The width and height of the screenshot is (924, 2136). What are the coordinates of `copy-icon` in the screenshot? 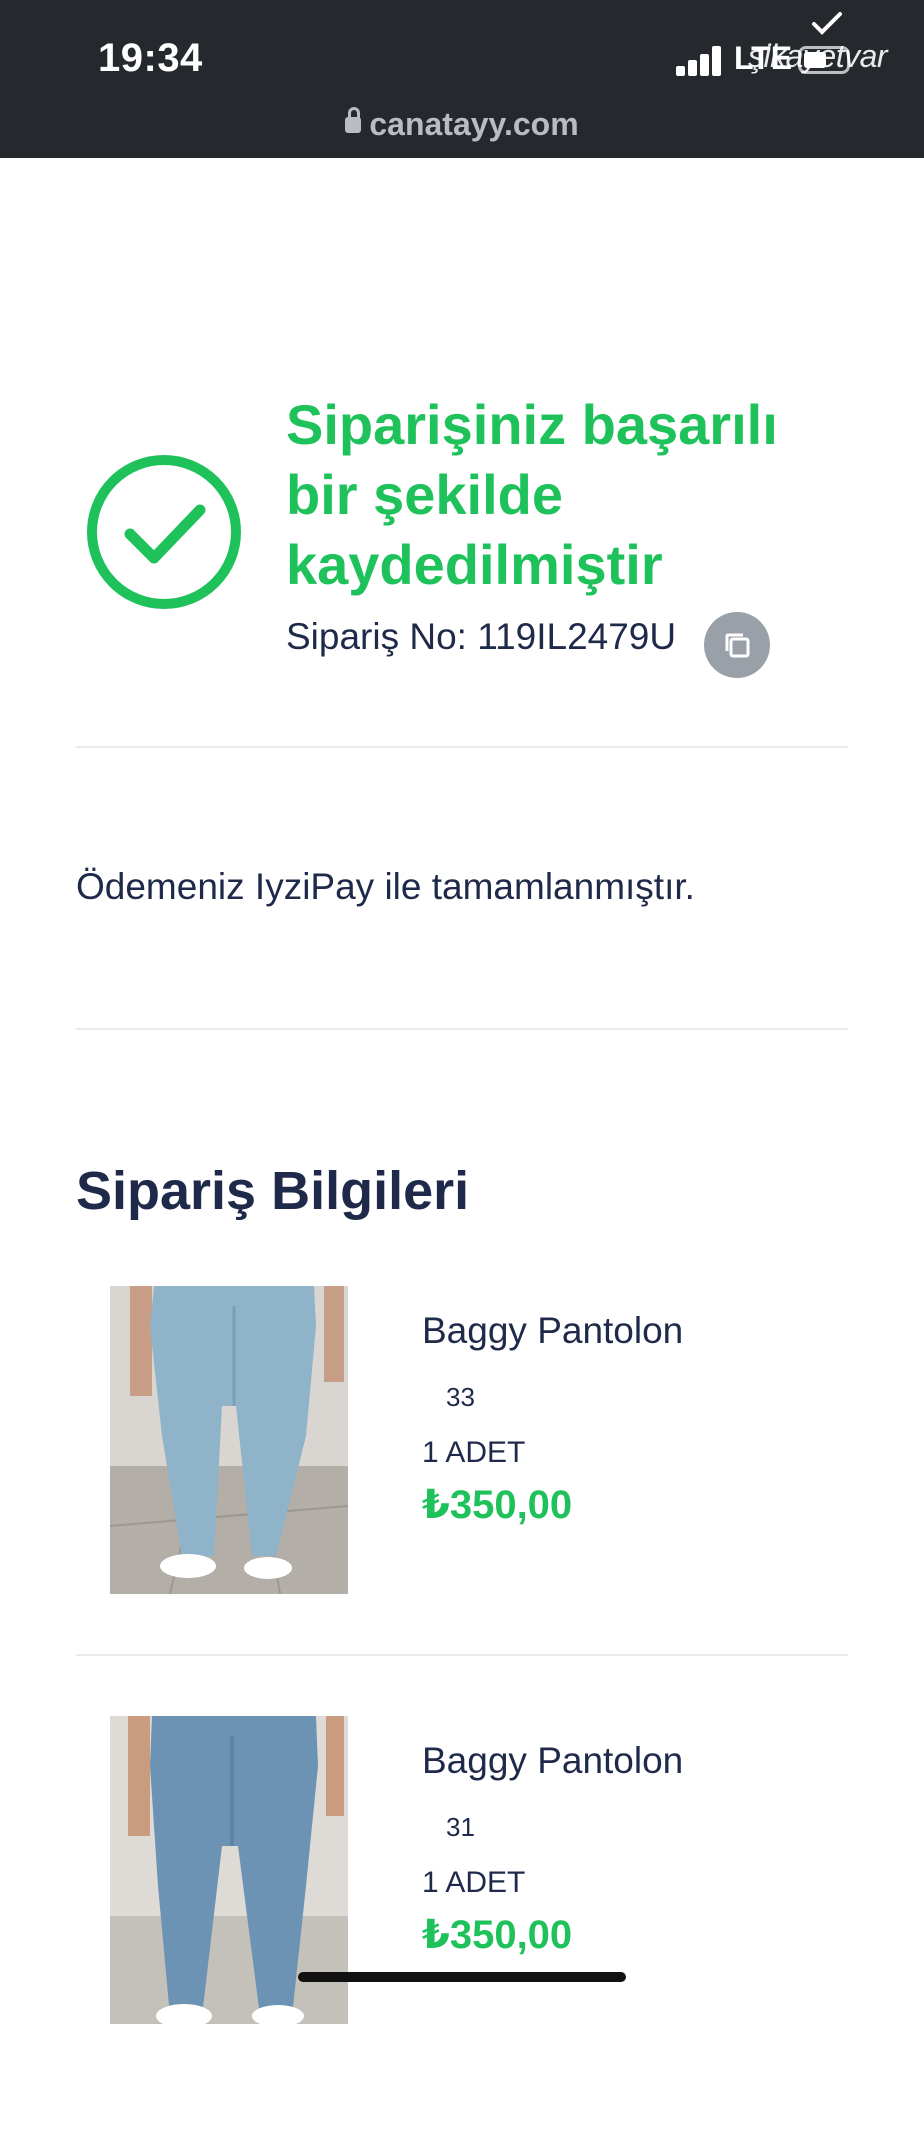 It's located at (737, 645).